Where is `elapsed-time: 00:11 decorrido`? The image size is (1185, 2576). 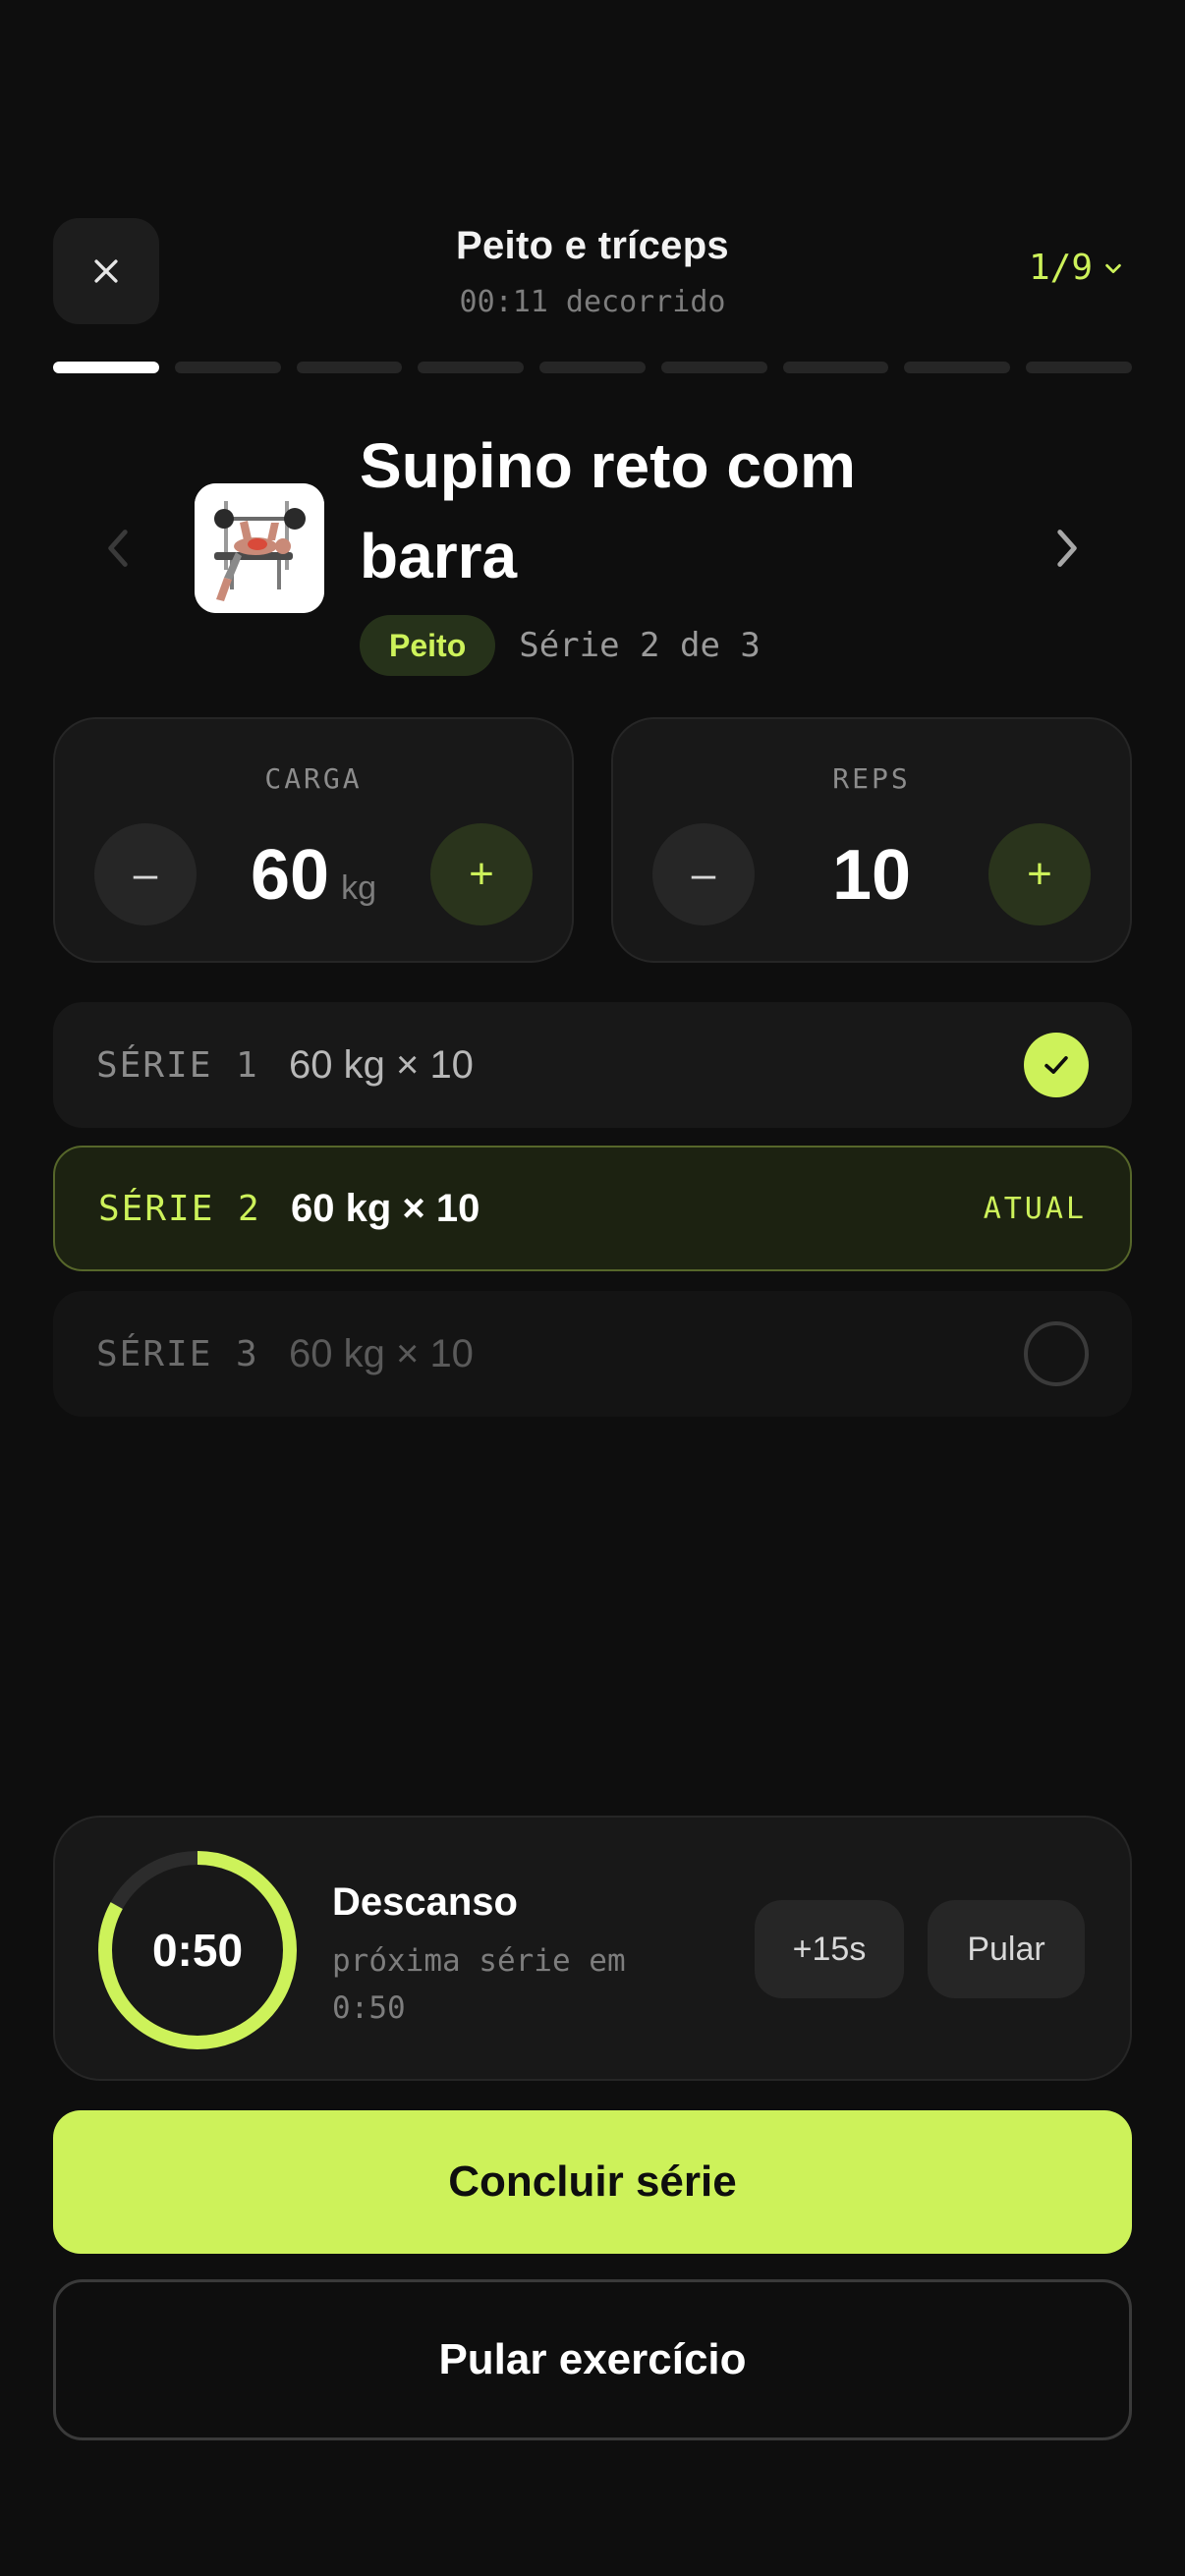
elapsed-time: 00:11 decorrido is located at coordinates (592, 302).